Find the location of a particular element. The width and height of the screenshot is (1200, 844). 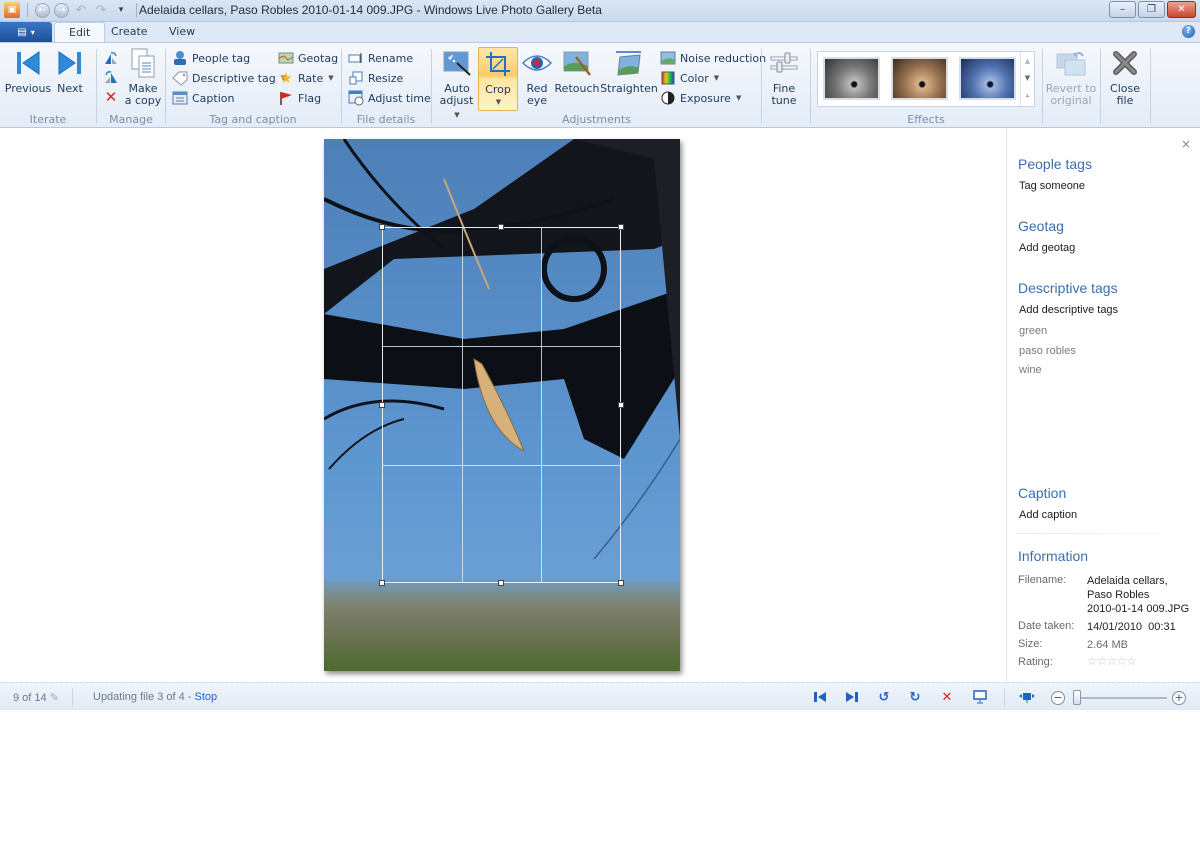

rotate-counterclockwise-icon: ↺ is located at coordinates (884, 697).